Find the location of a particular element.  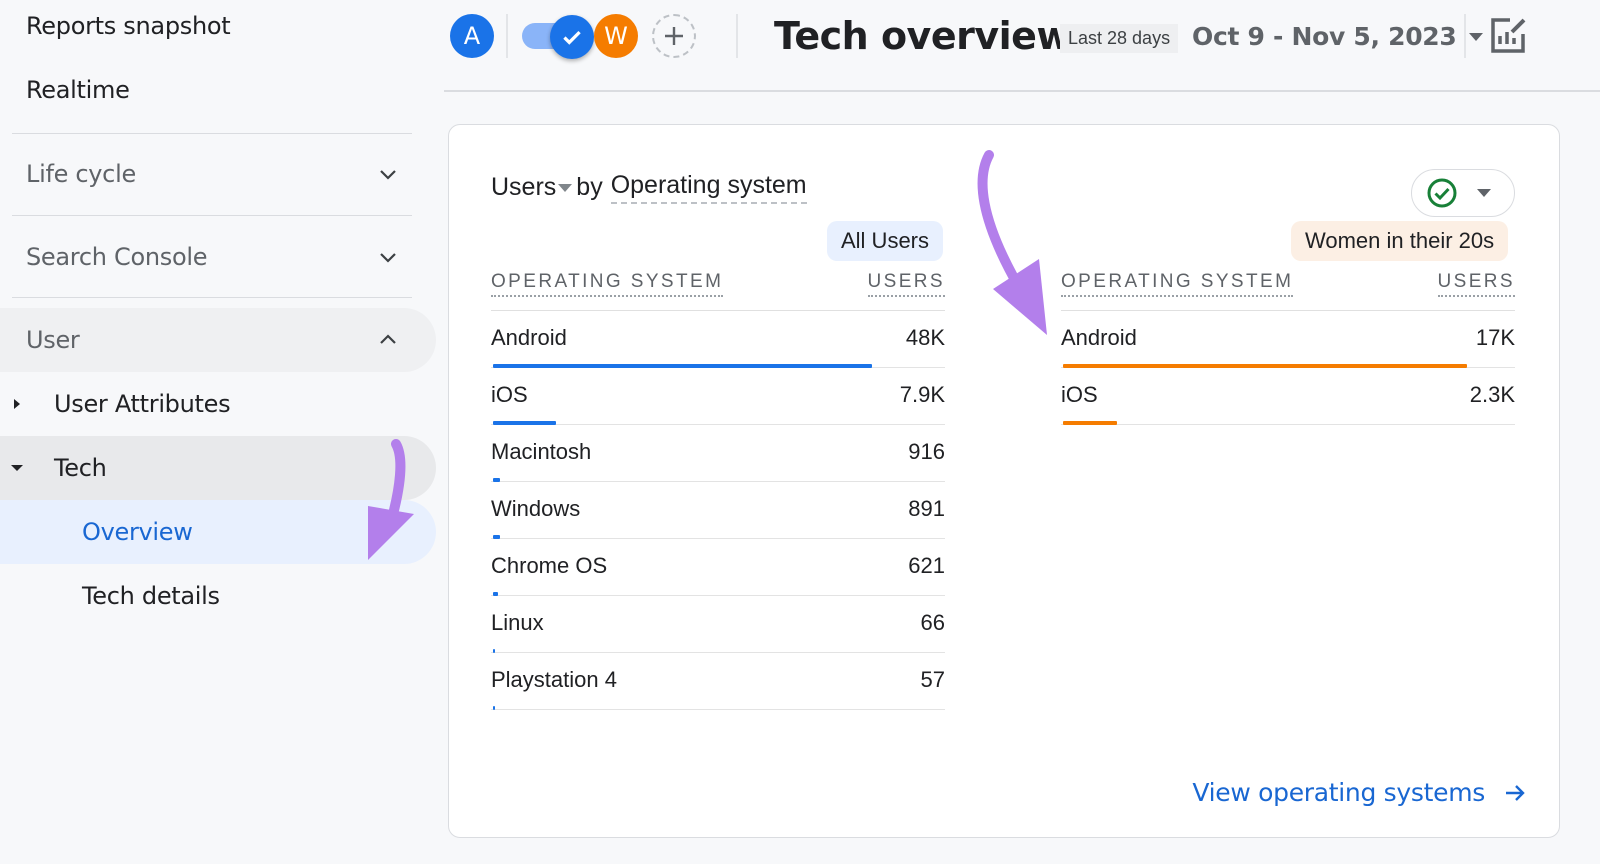

nav-section-label: Life cycle is located at coordinates (81, 174).